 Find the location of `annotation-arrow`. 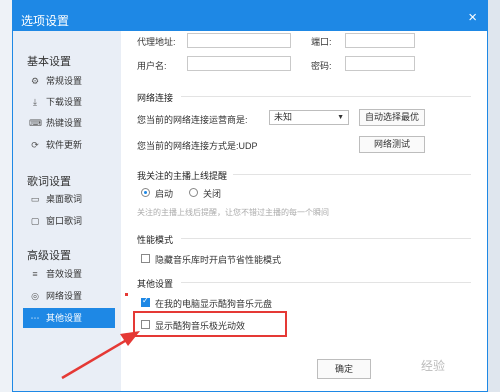

annotation-arrow is located at coordinates (100, 355).